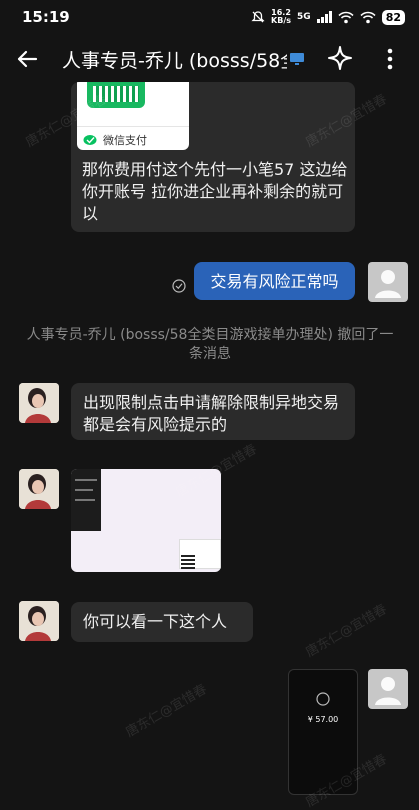  Describe the element at coordinates (116, 94) in the screenshot. I see `qr-code-fill` at that location.